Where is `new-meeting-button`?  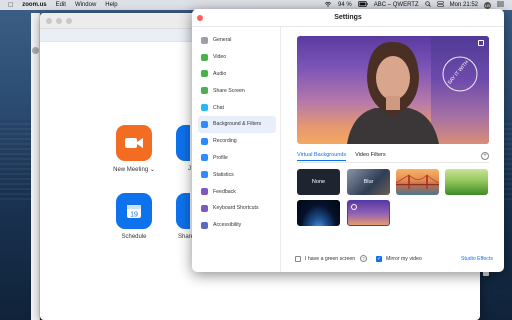 new-meeting-button is located at coordinates (134, 143).